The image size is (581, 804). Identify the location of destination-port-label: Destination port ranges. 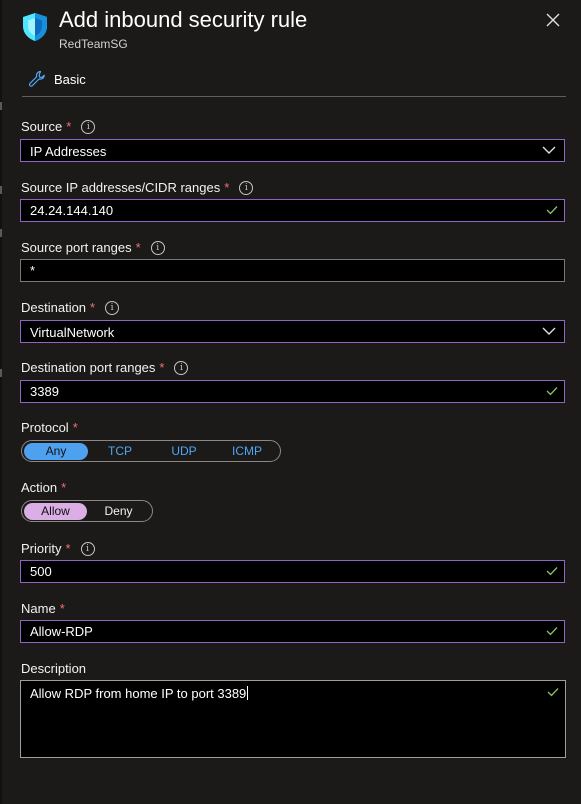
(88, 367).